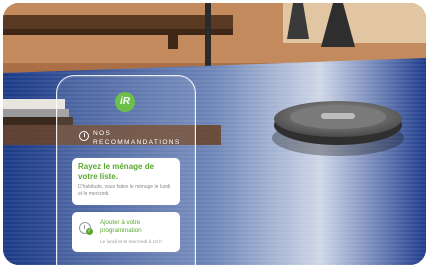  What do you see at coordinates (84, 136) in the screenshot?
I see `clock-icon` at bounding box center [84, 136].